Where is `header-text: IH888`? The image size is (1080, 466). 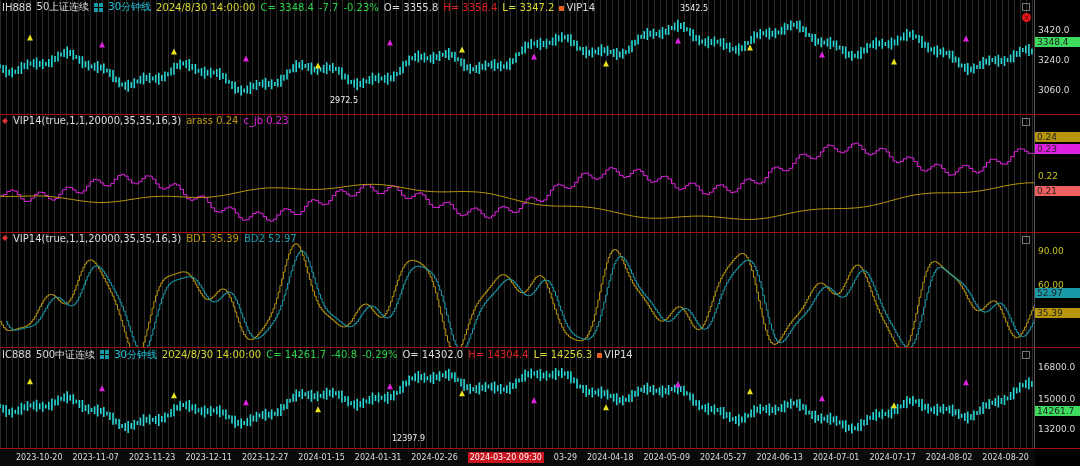
header-text: IH888 is located at coordinates (17, 7).